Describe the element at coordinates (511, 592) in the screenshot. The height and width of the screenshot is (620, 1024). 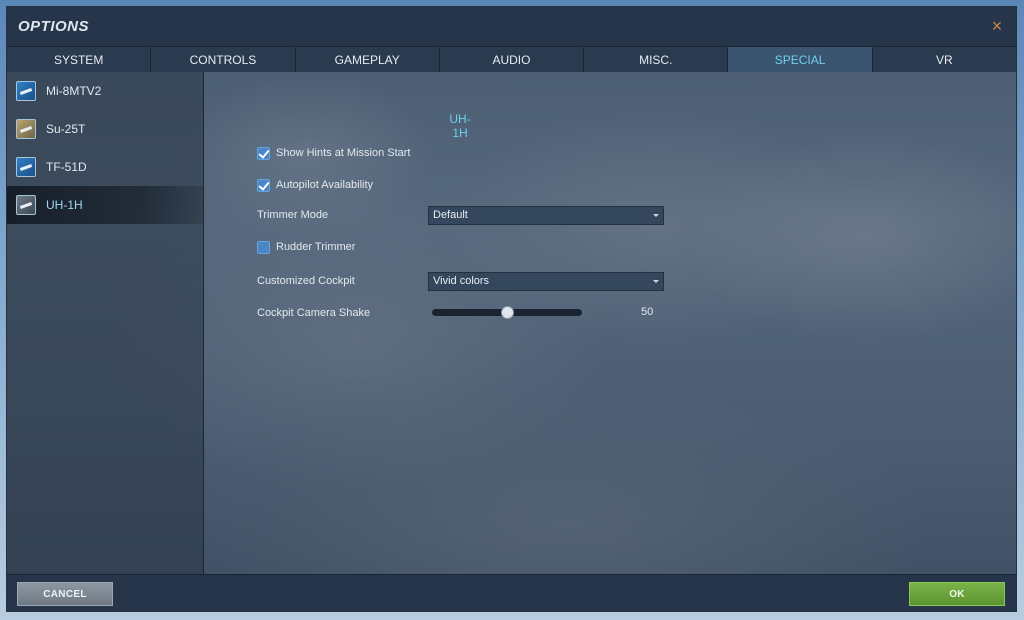
I see `footer-bar: CANCEL OK` at that location.